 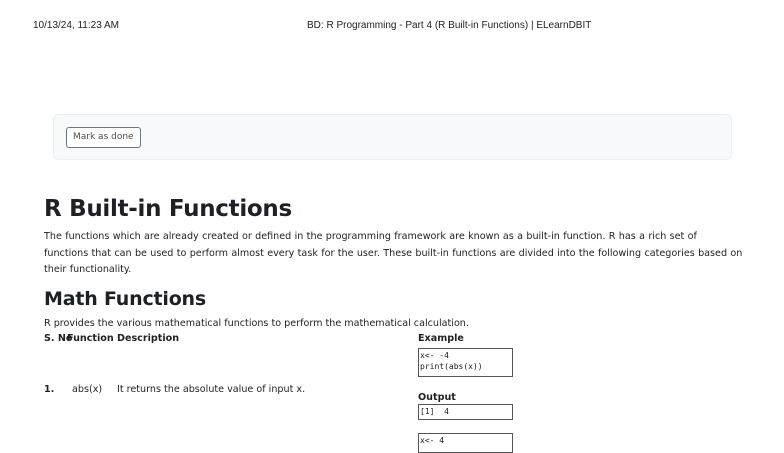 What do you see at coordinates (148, 338) in the screenshot?
I see `header-description: Description` at bounding box center [148, 338].